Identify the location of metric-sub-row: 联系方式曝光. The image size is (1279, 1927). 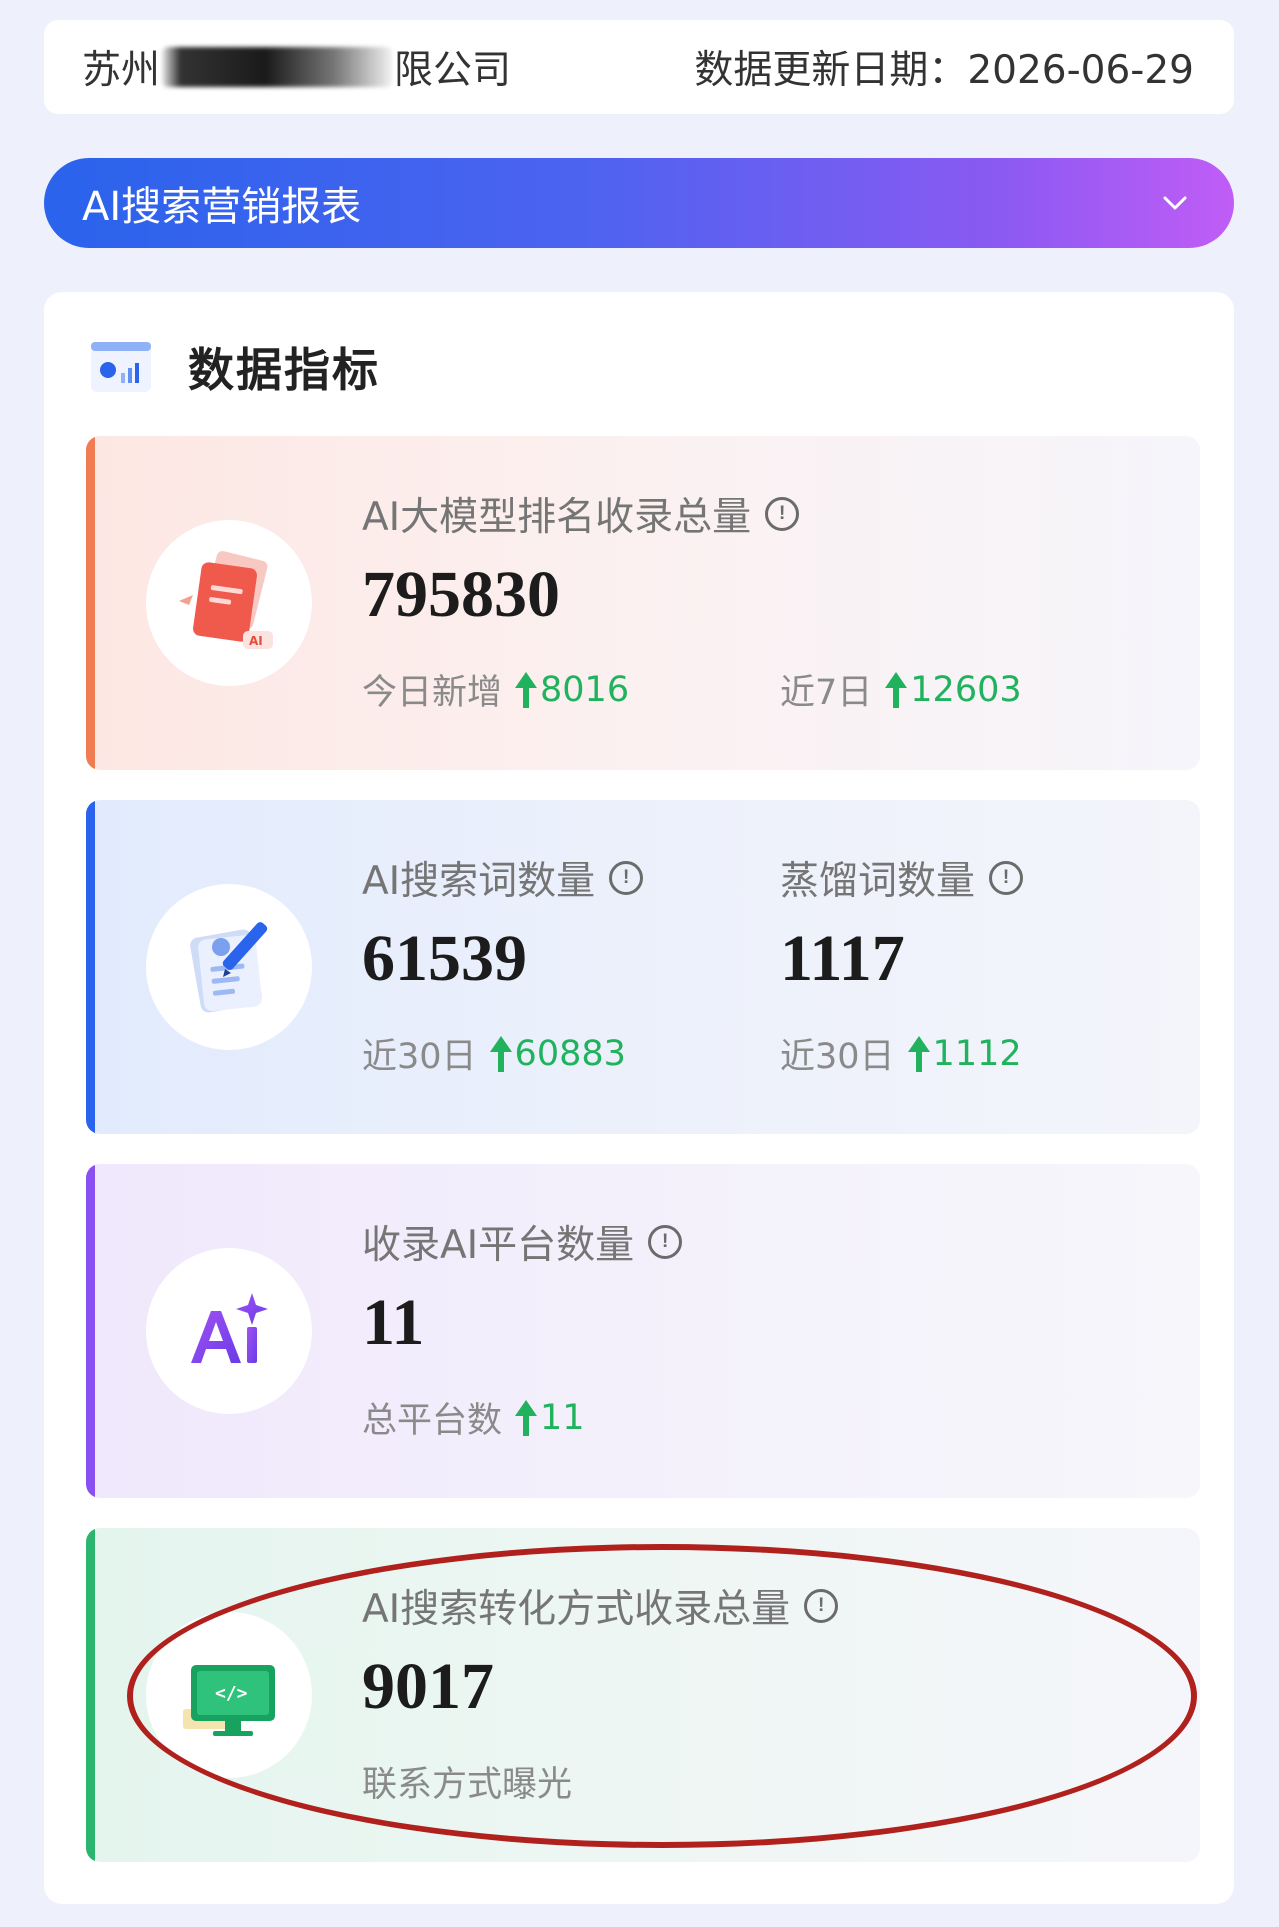
(600, 1781).